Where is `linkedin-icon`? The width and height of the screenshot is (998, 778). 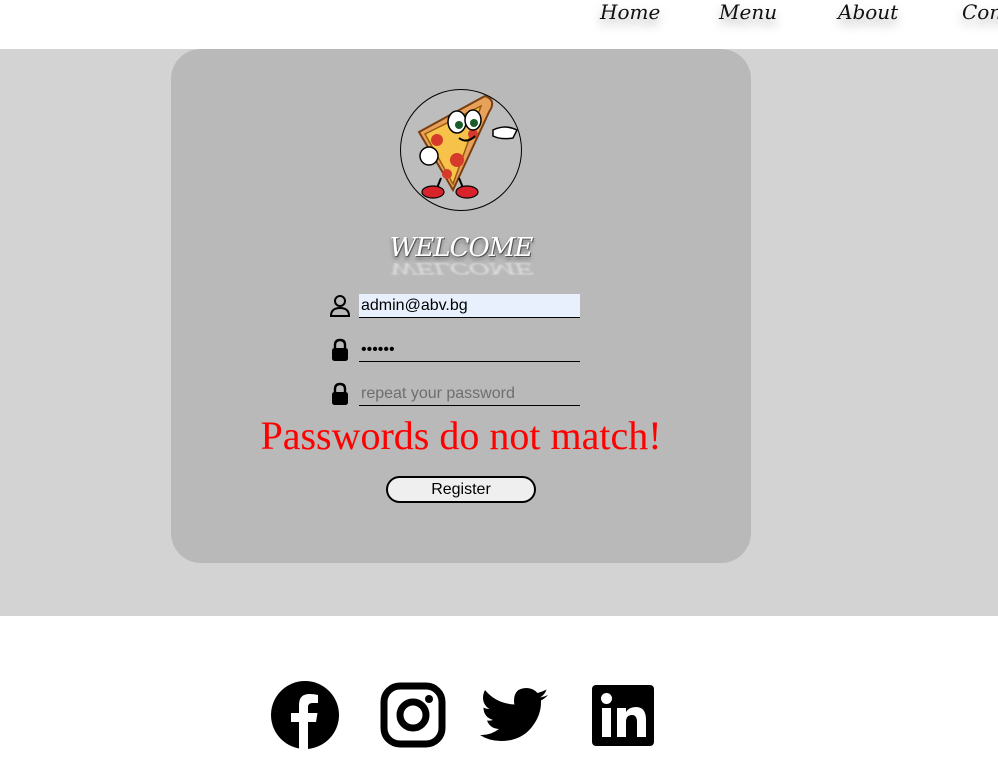 linkedin-icon is located at coordinates (623, 715).